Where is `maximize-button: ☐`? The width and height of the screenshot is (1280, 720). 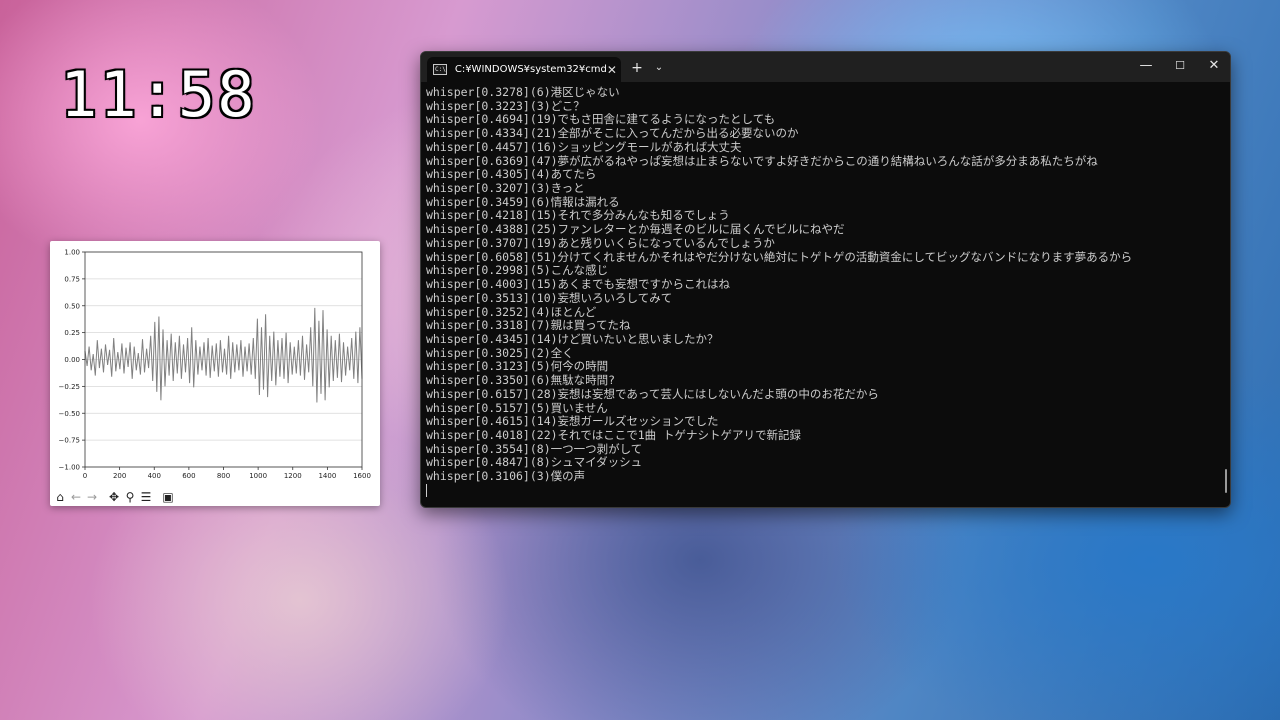 maximize-button: ☐ is located at coordinates (1180, 66).